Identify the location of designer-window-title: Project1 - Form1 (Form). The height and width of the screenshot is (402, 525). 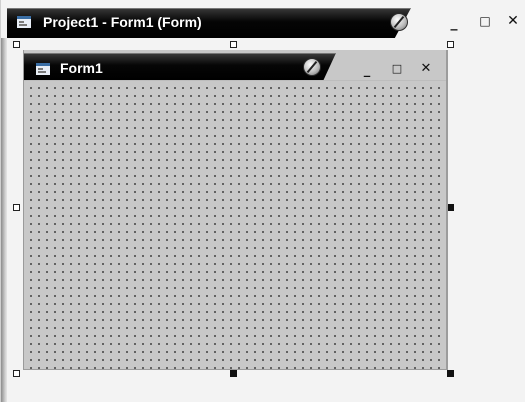
(122, 22).